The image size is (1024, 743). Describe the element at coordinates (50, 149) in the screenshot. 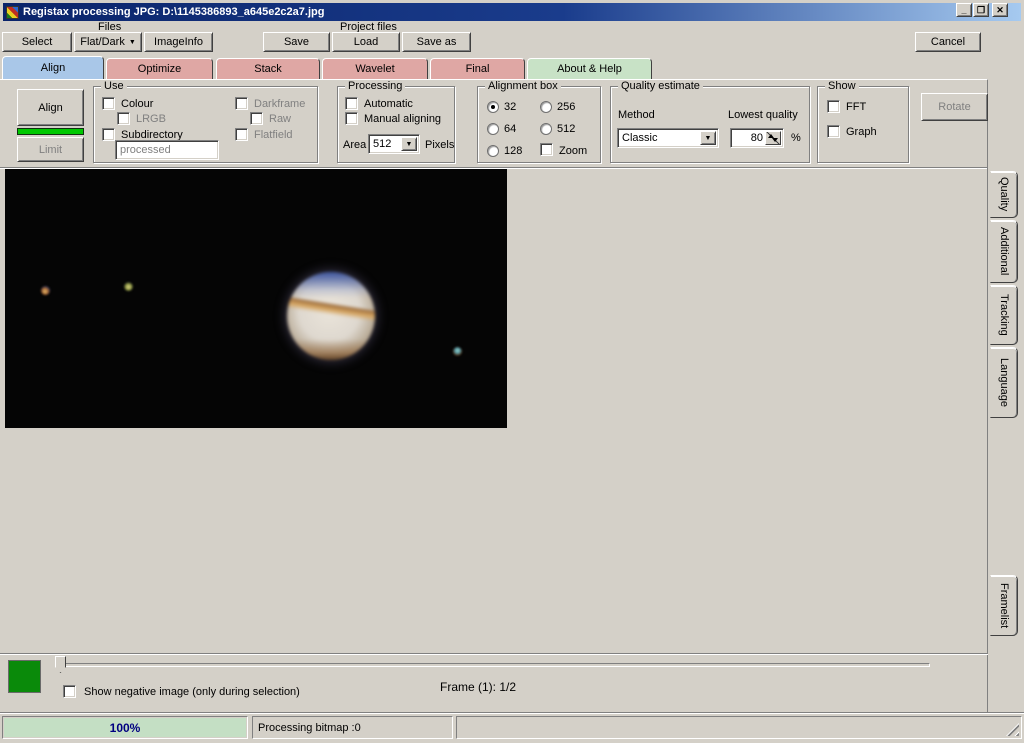

I see `limit-button: Limit` at that location.